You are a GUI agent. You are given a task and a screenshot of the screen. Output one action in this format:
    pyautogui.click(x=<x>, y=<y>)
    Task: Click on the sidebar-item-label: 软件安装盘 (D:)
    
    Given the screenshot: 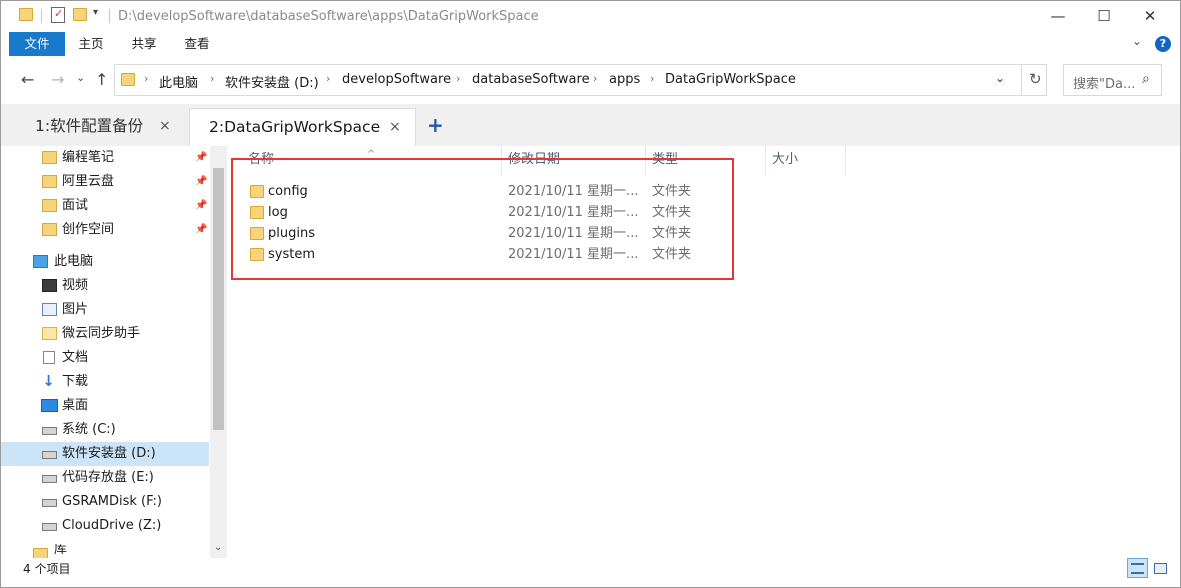 What is the action you would take?
    pyautogui.click(x=109, y=453)
    